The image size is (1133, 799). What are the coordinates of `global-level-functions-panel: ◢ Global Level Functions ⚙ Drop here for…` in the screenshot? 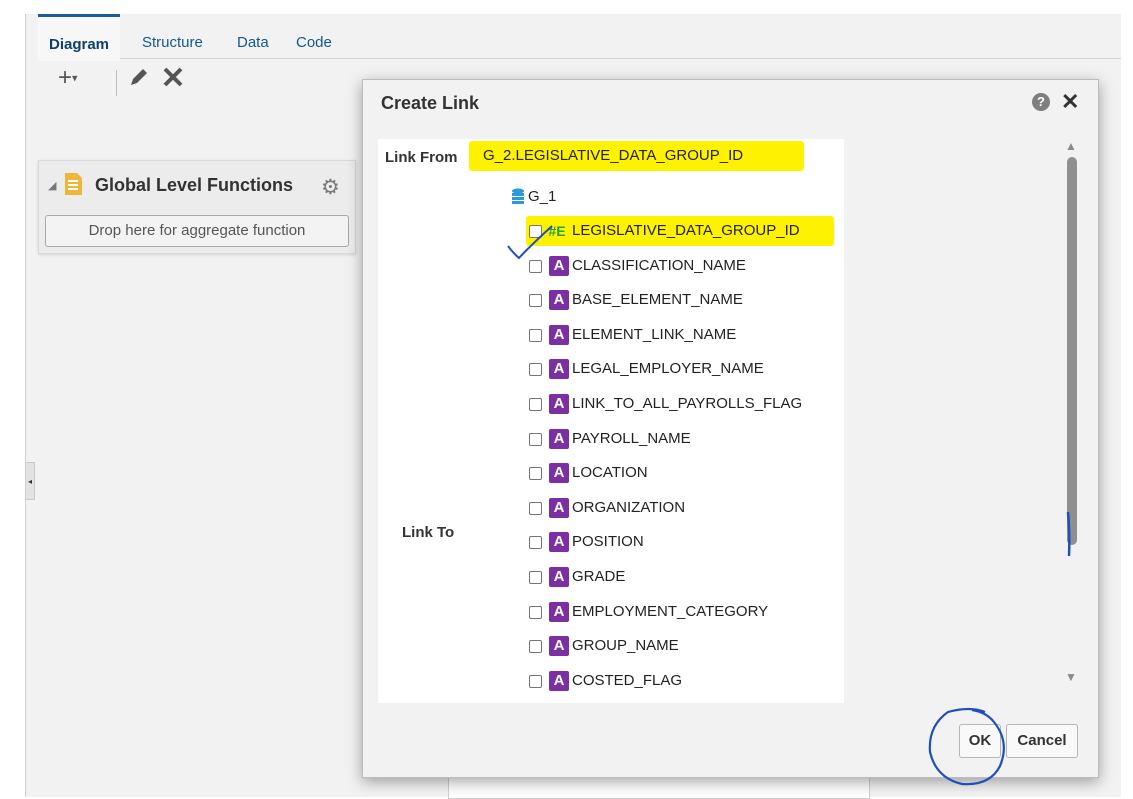 It's located at (197, 207).